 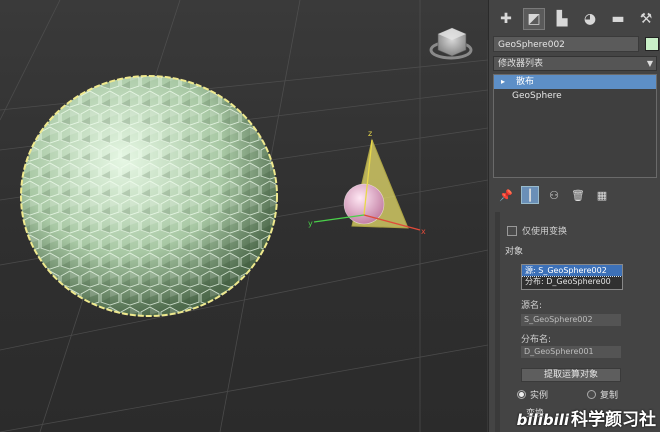 What do you see at coordinates (545, 232) in the screenshot?
I see `transform-only-label: 仅使用变换` at bounding box center [545, 232].